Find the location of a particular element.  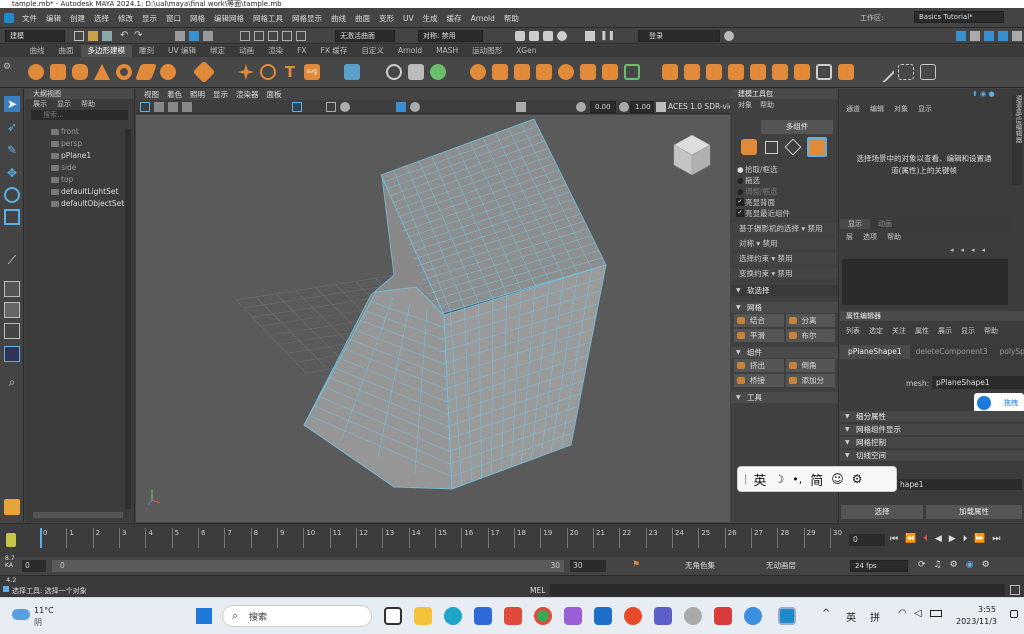

character-set-select: 无角色集 is located at coordinates (714, 566).